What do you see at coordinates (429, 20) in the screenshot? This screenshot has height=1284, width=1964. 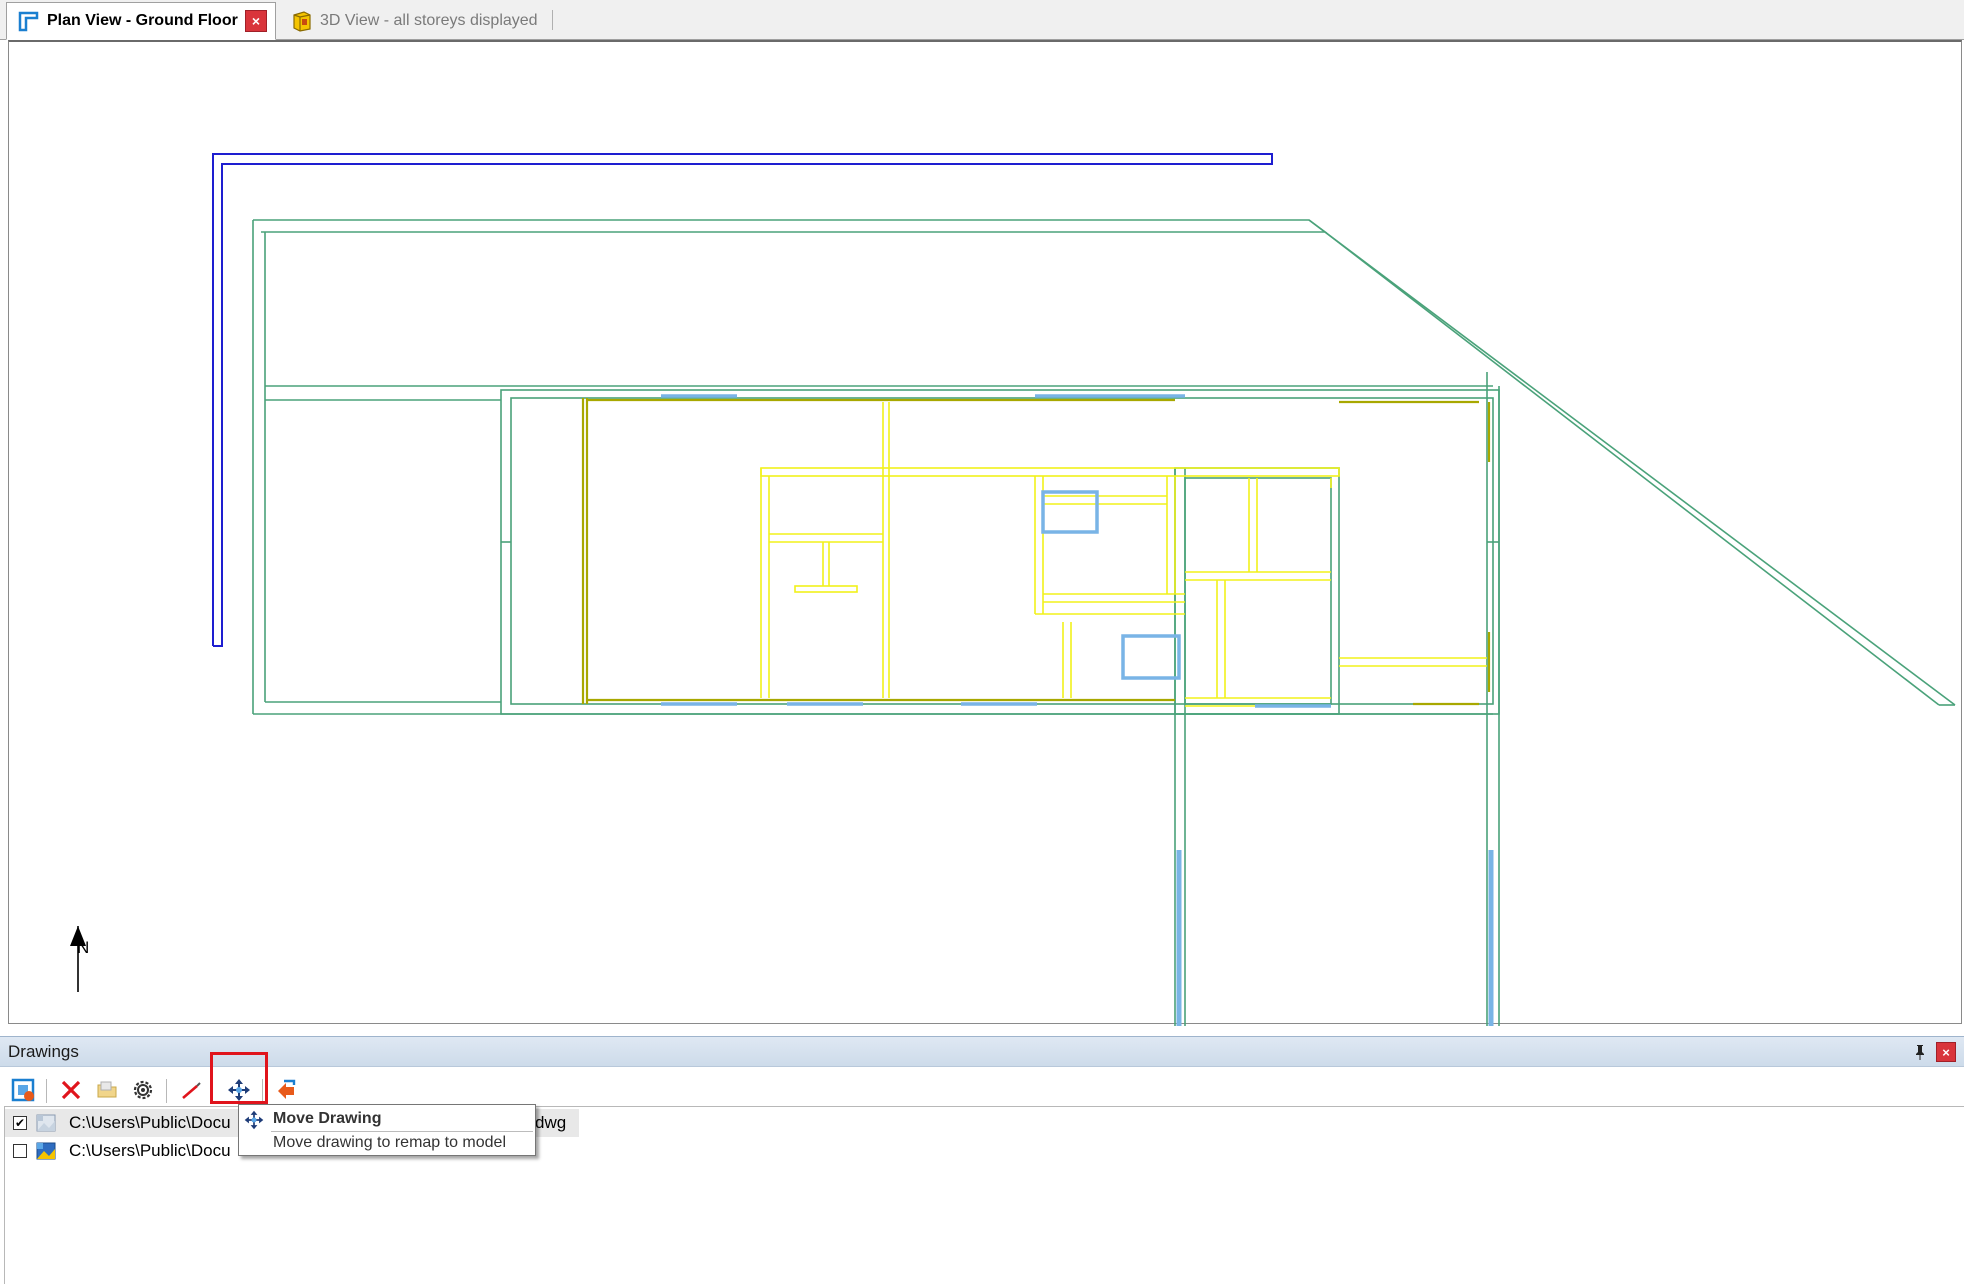 I see `tab-label: 3D View - all storeys displayed` at bounding box center [429, 20].